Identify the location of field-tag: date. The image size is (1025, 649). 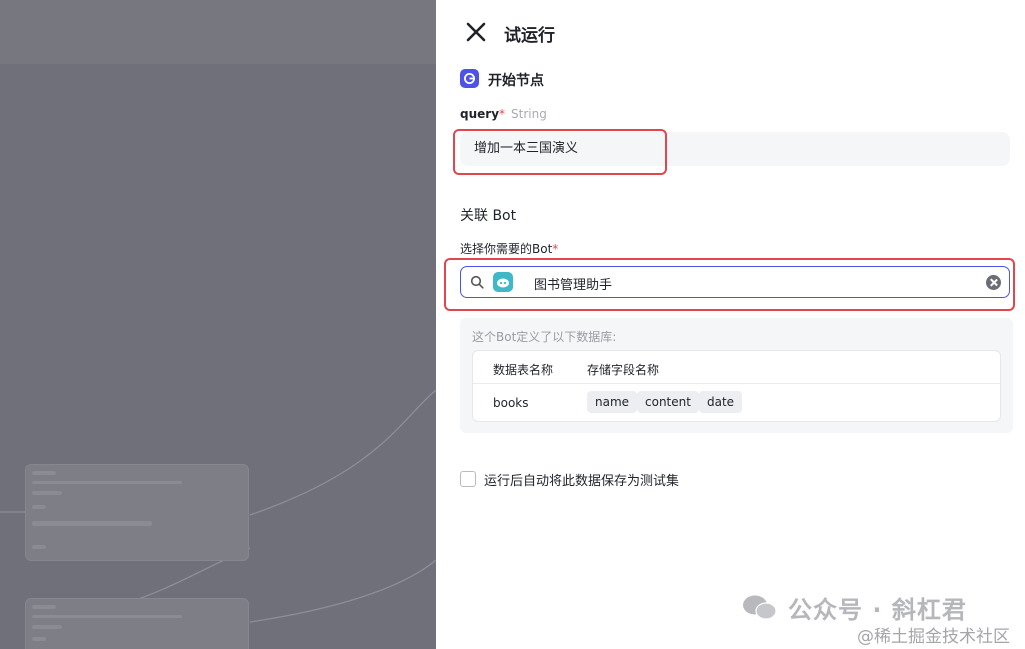
(721, 402).